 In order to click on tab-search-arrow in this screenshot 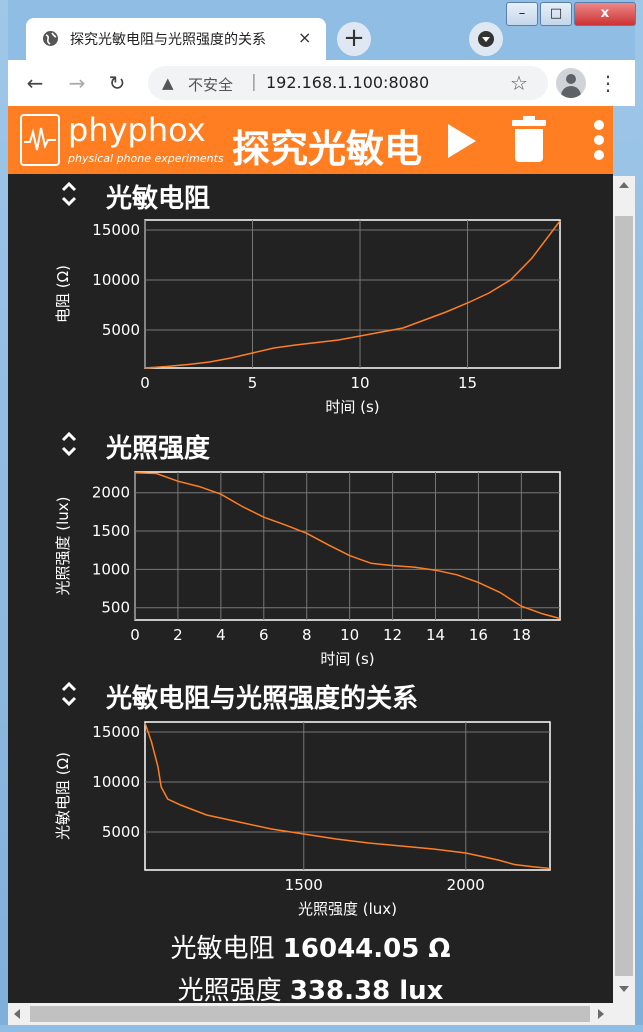, I will do `click(486, 39)`.